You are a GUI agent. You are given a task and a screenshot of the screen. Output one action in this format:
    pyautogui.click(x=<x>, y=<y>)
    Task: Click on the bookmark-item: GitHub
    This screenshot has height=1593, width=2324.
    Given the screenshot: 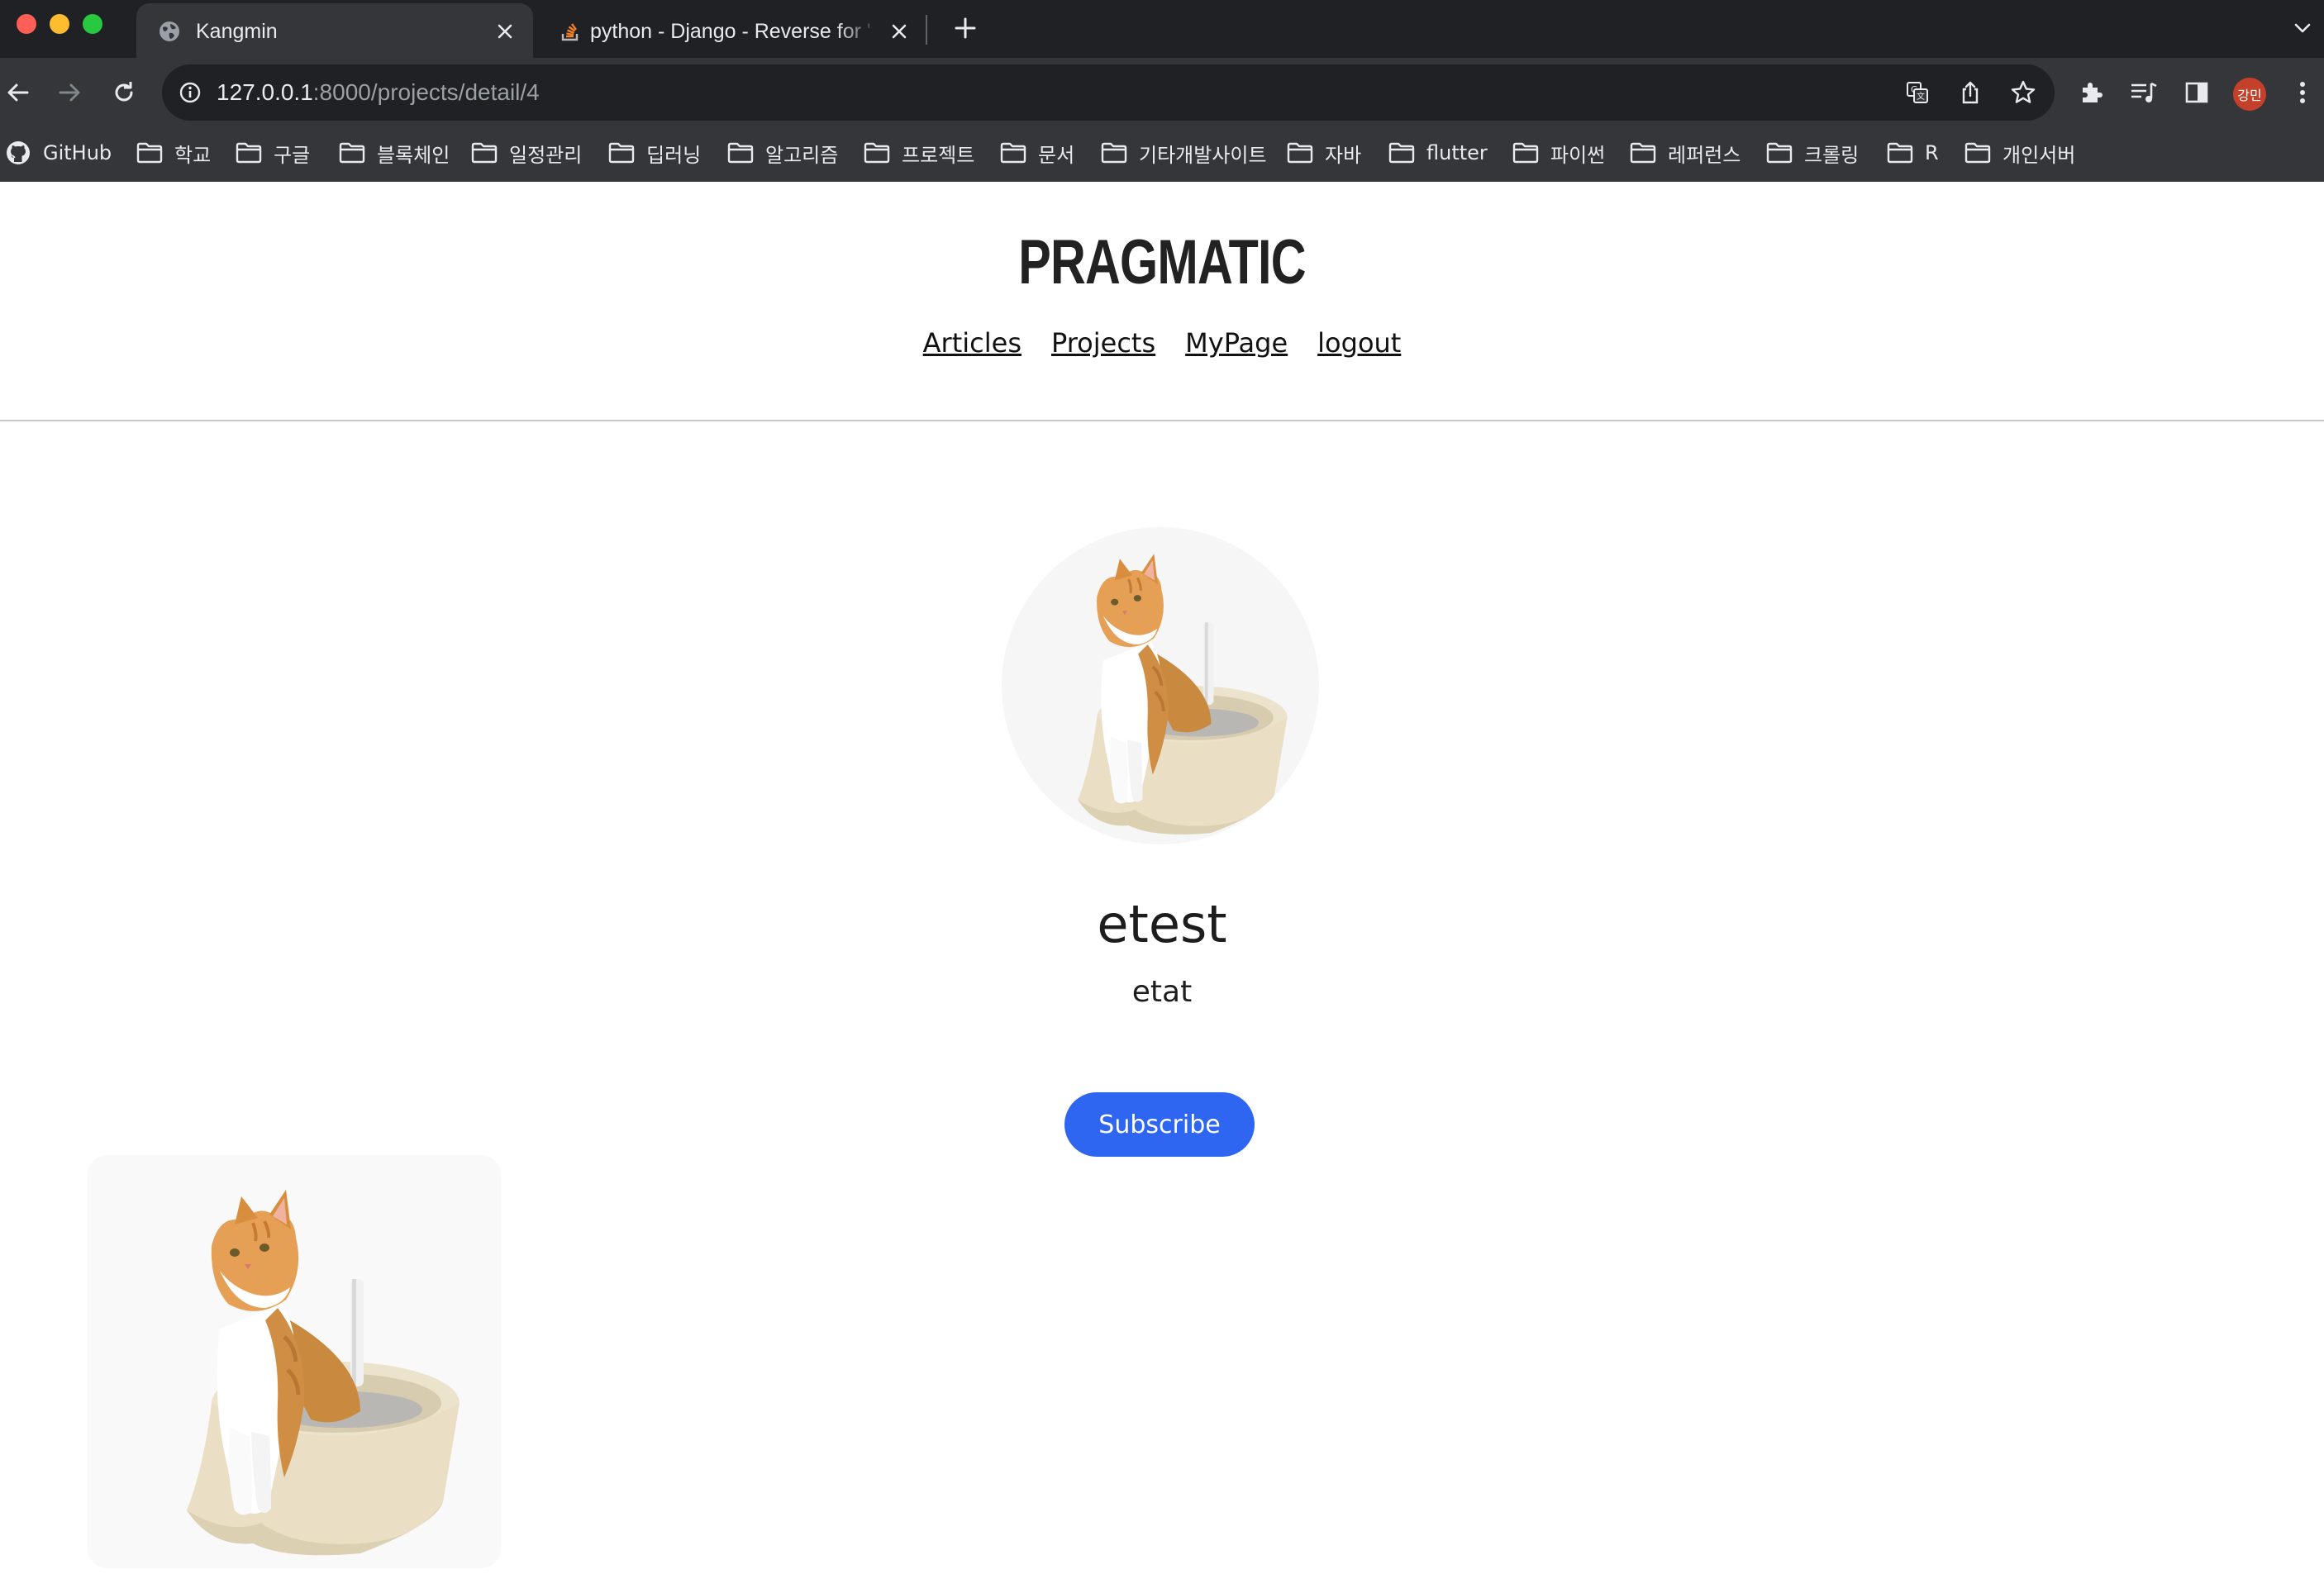 What is the action you would take?
    pyautogui.click(x=58, y=153)
    